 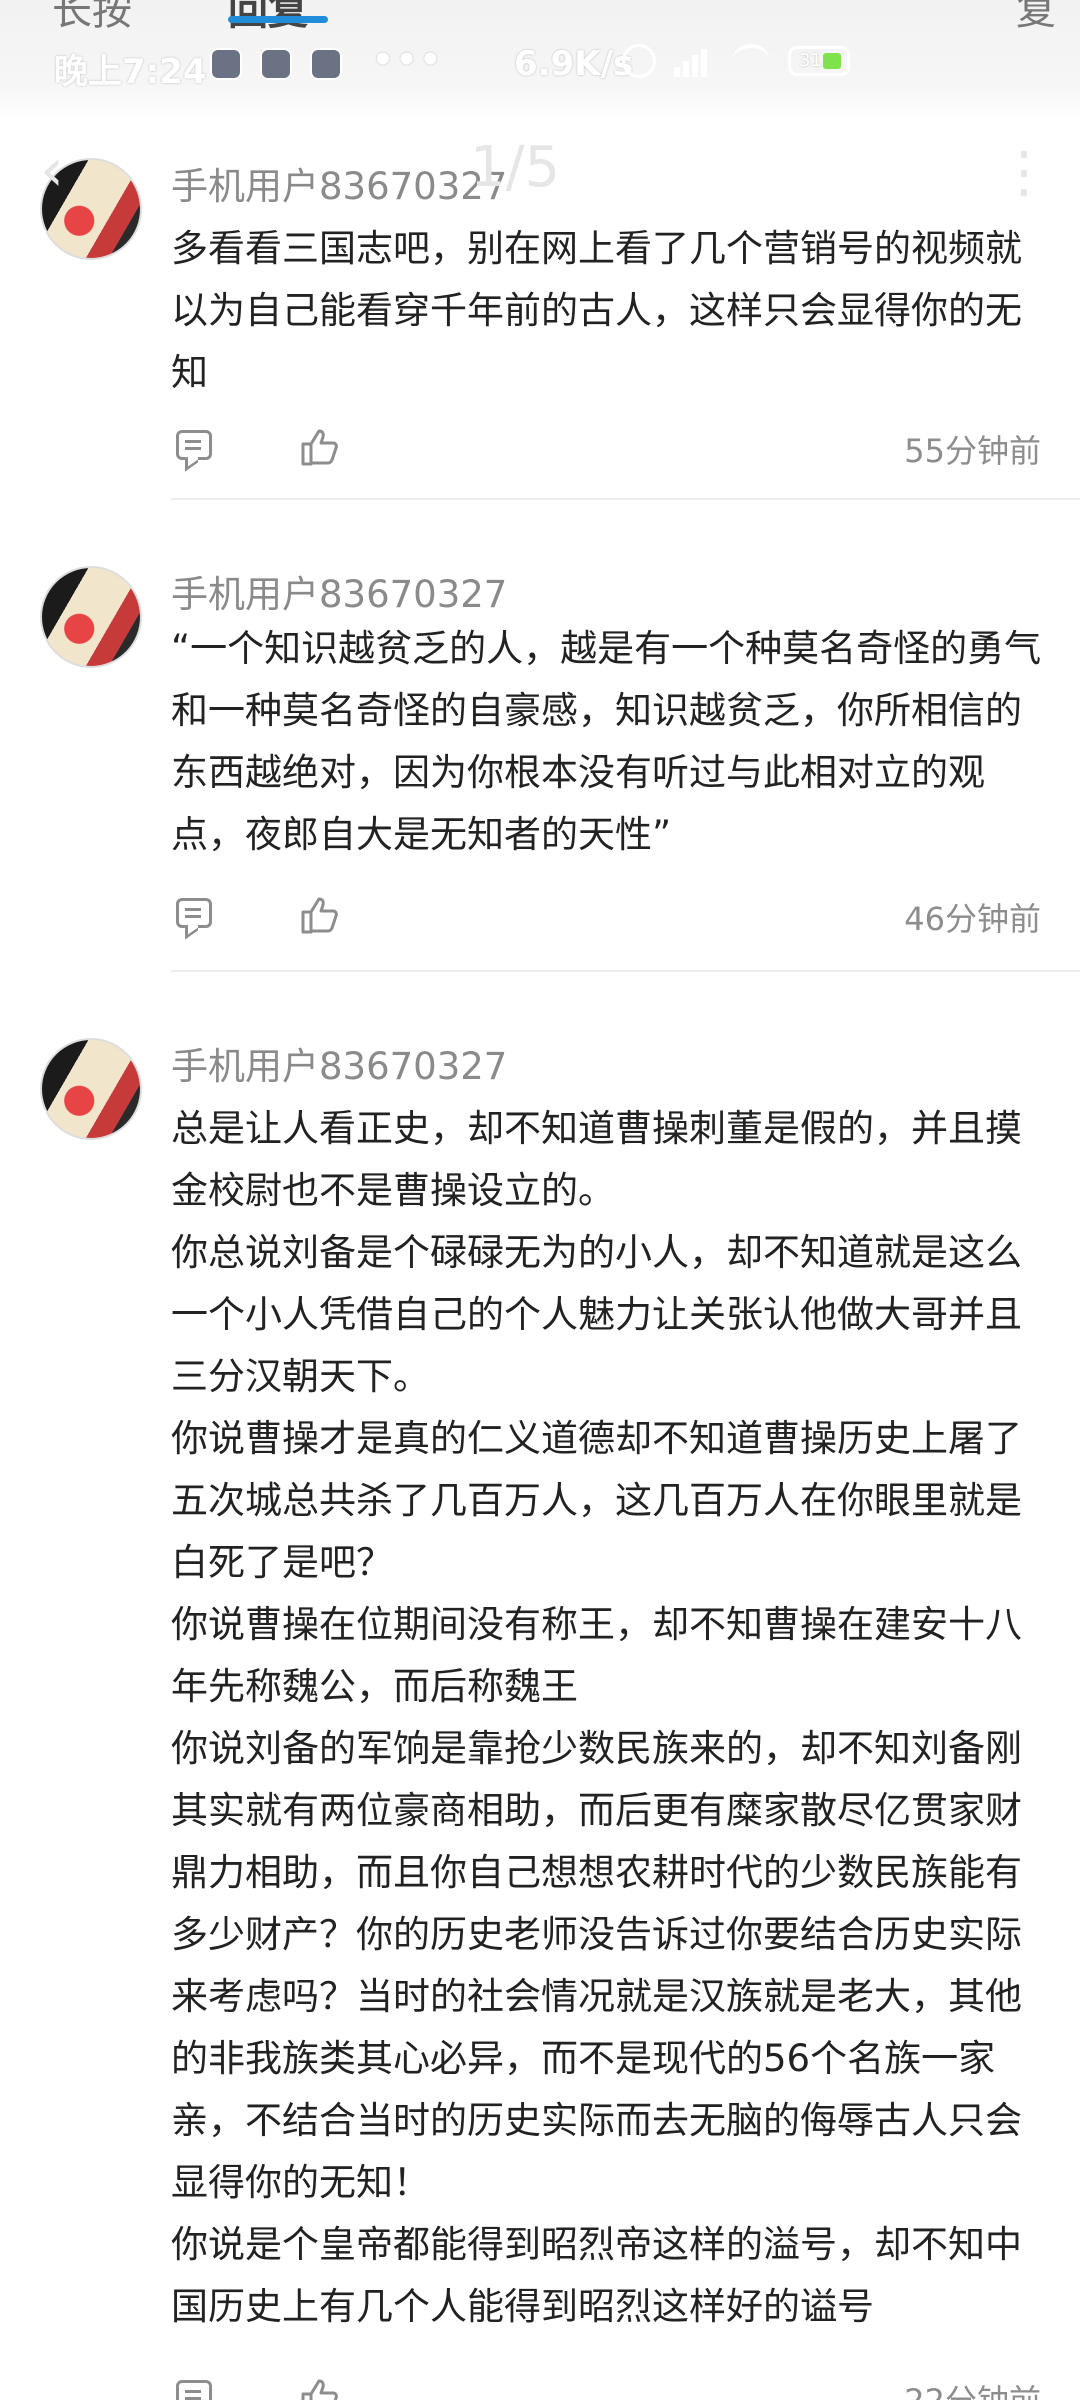 What do you see at coordinates (972, 451) in the screenshot?
I see `comment-timestamp: 55分钟前` at bounding box center [972, 451].